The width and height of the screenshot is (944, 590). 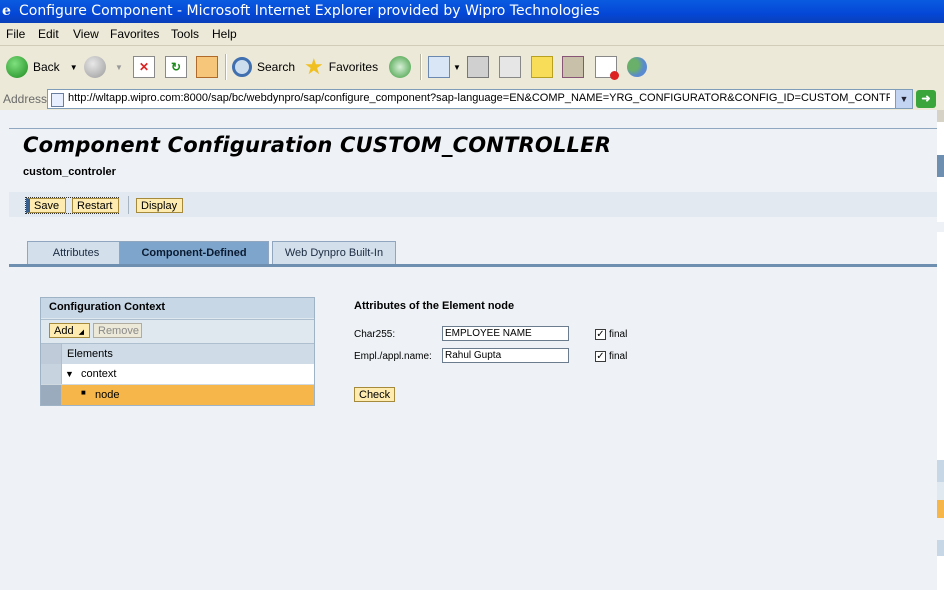 I want to click on history-icon, so click(x=400, y=67).